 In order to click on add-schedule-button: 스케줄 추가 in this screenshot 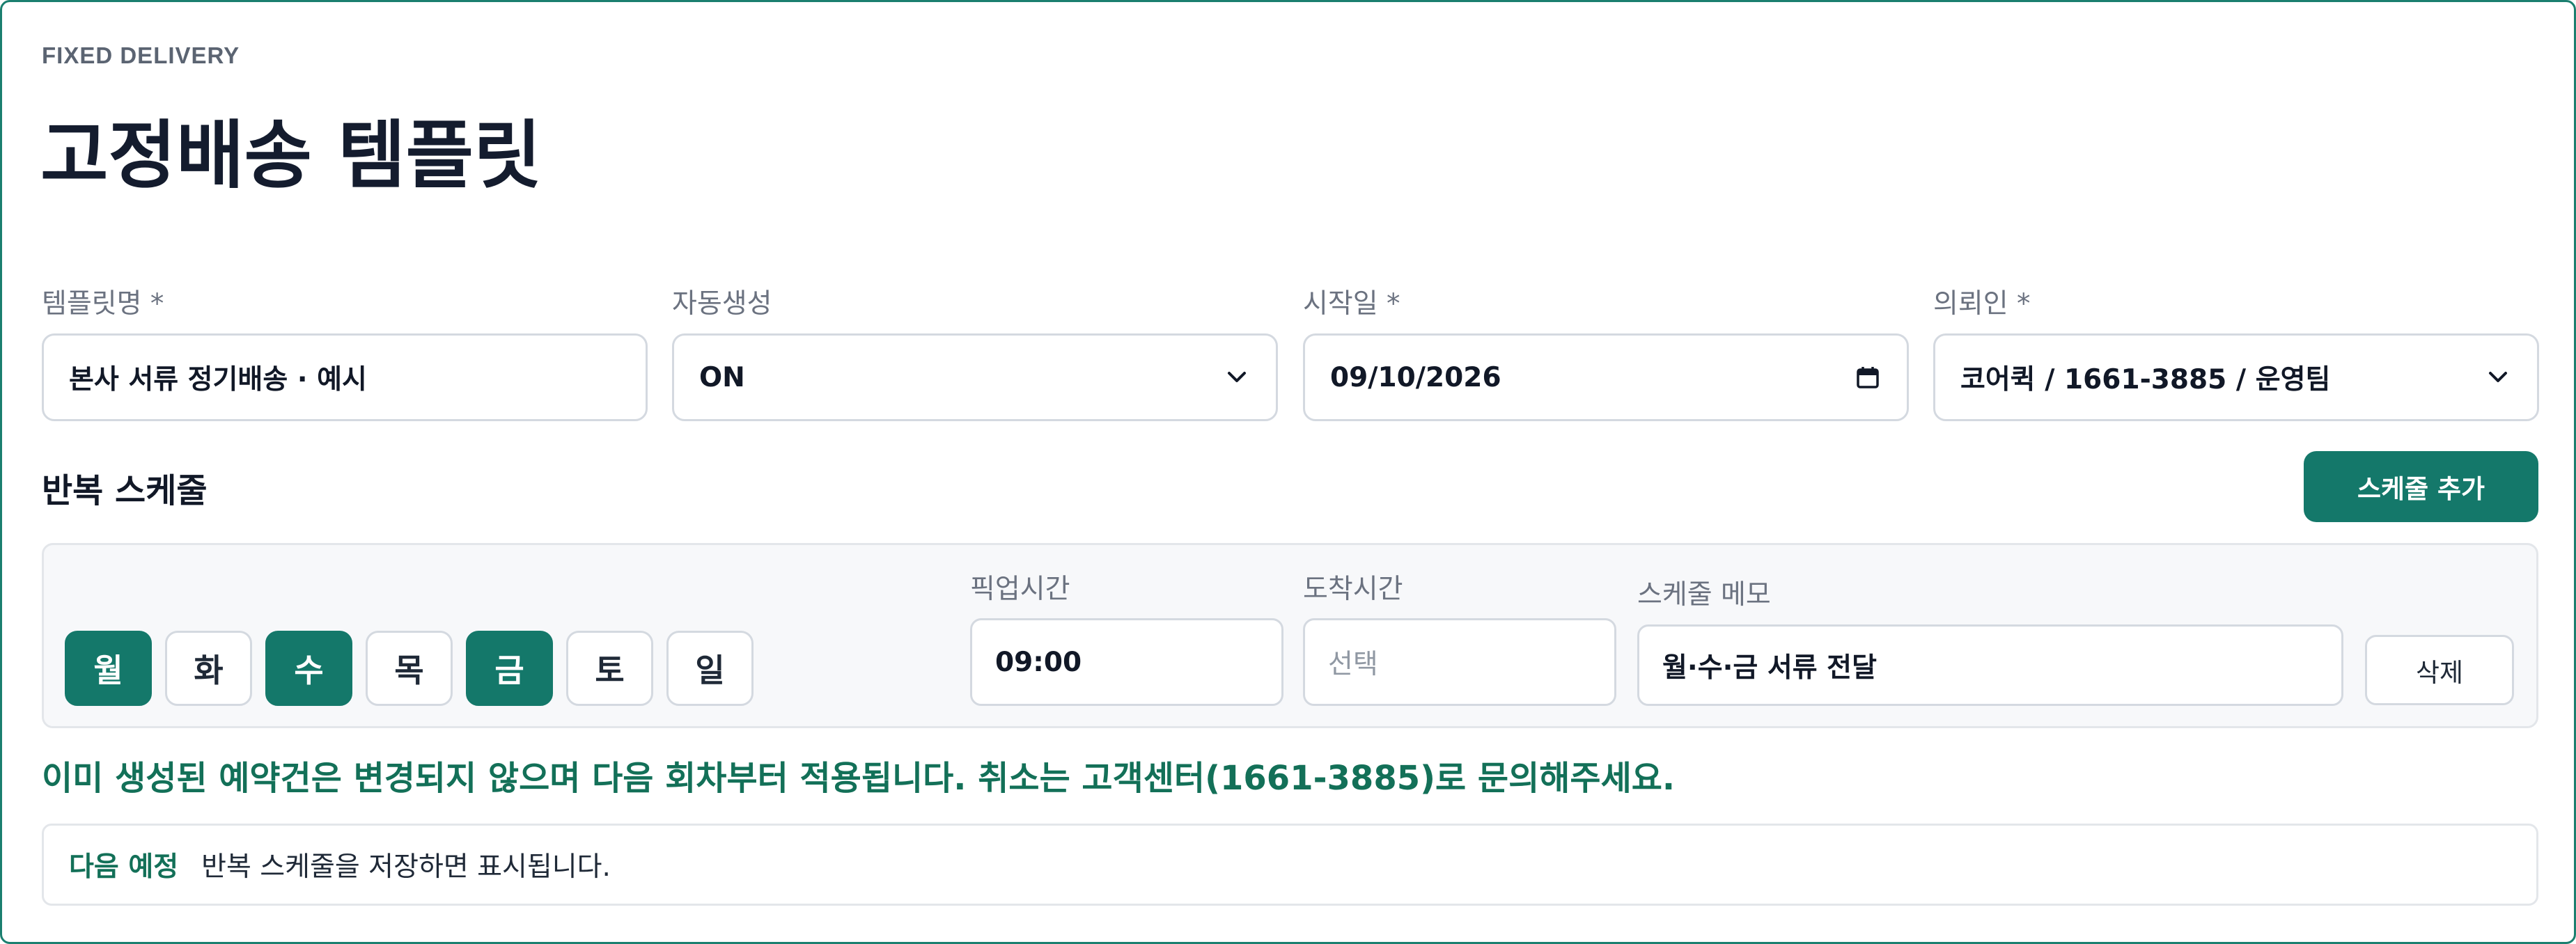, I will do `click(2421, 486)`.